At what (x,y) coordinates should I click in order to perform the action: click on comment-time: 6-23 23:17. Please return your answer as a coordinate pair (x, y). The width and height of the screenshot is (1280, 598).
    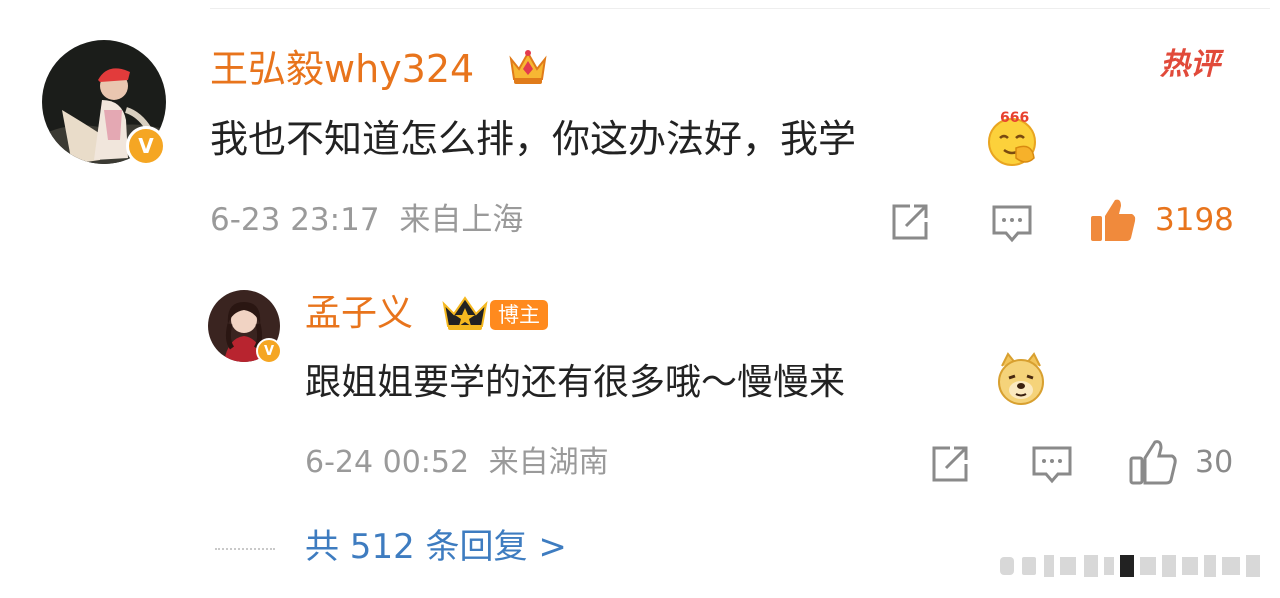
    Looking at the image, I should click on (295, 220).